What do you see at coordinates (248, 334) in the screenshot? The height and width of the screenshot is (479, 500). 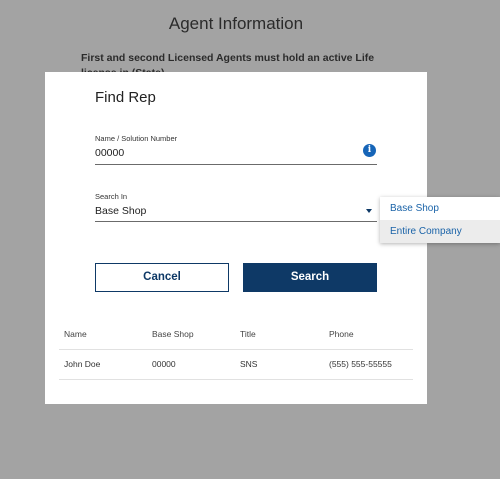 I see `column-header-title: Title` at bounding box center [248, 334].